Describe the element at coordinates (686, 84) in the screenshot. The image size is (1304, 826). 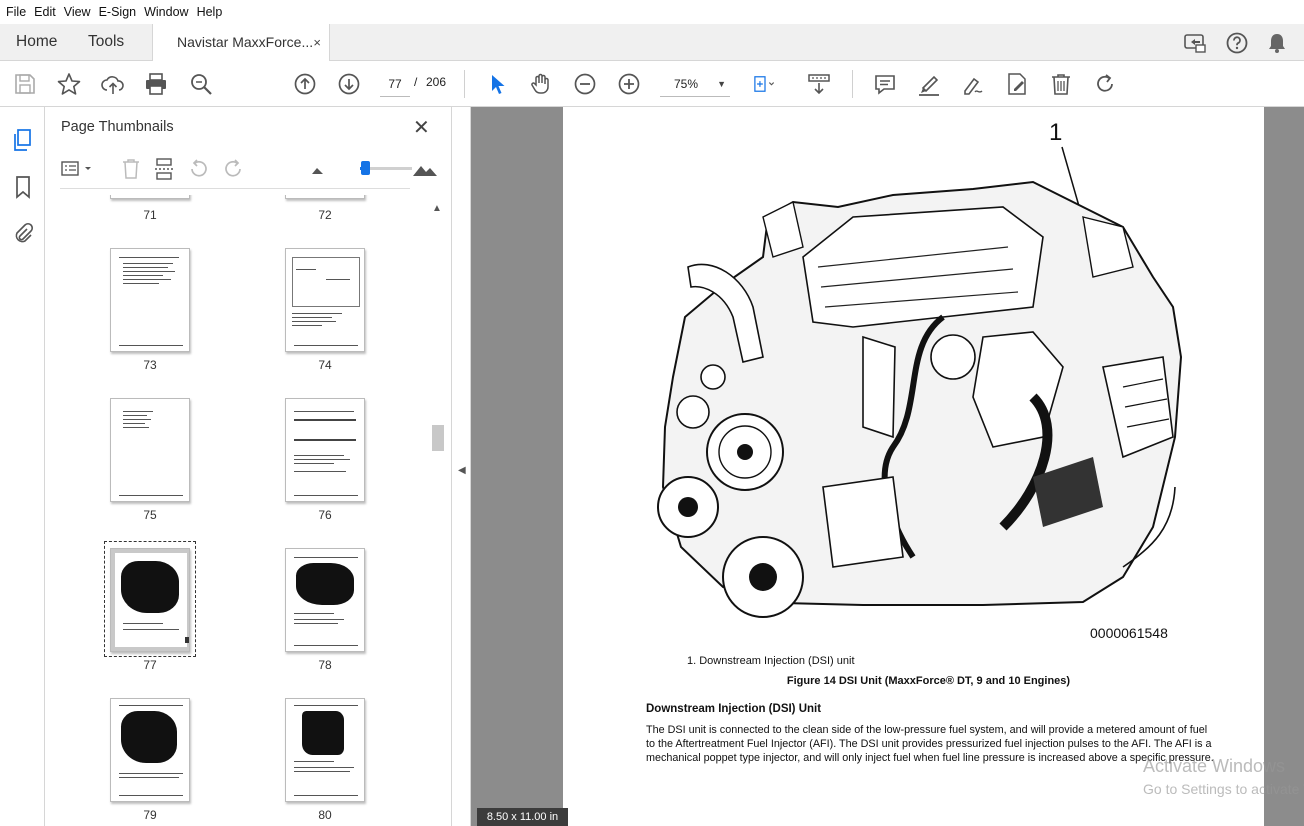
I see `zoom-value: 75%` at that location.